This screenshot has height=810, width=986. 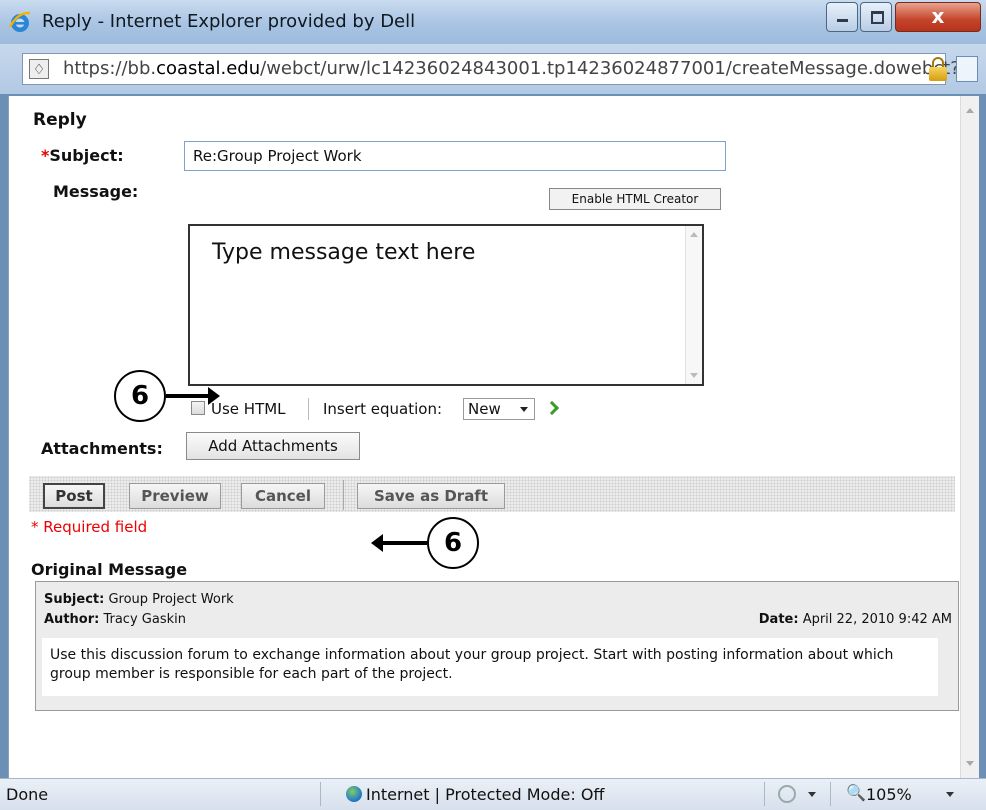 What do you see at coordinates (60, 120) in the screenshot?
I see `page-title: Reply` at bounding box center [60, 120].